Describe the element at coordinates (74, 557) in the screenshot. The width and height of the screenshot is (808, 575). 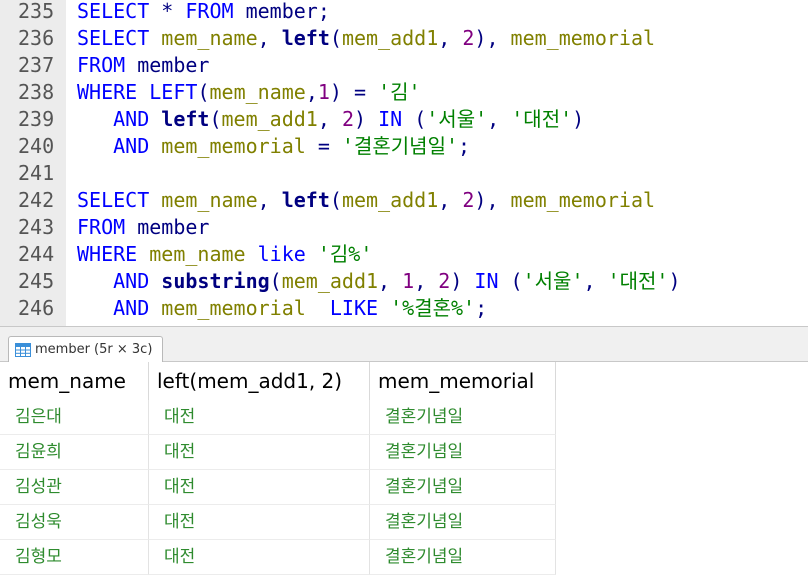
I see `cell-mem-name: 김형모` at that location.